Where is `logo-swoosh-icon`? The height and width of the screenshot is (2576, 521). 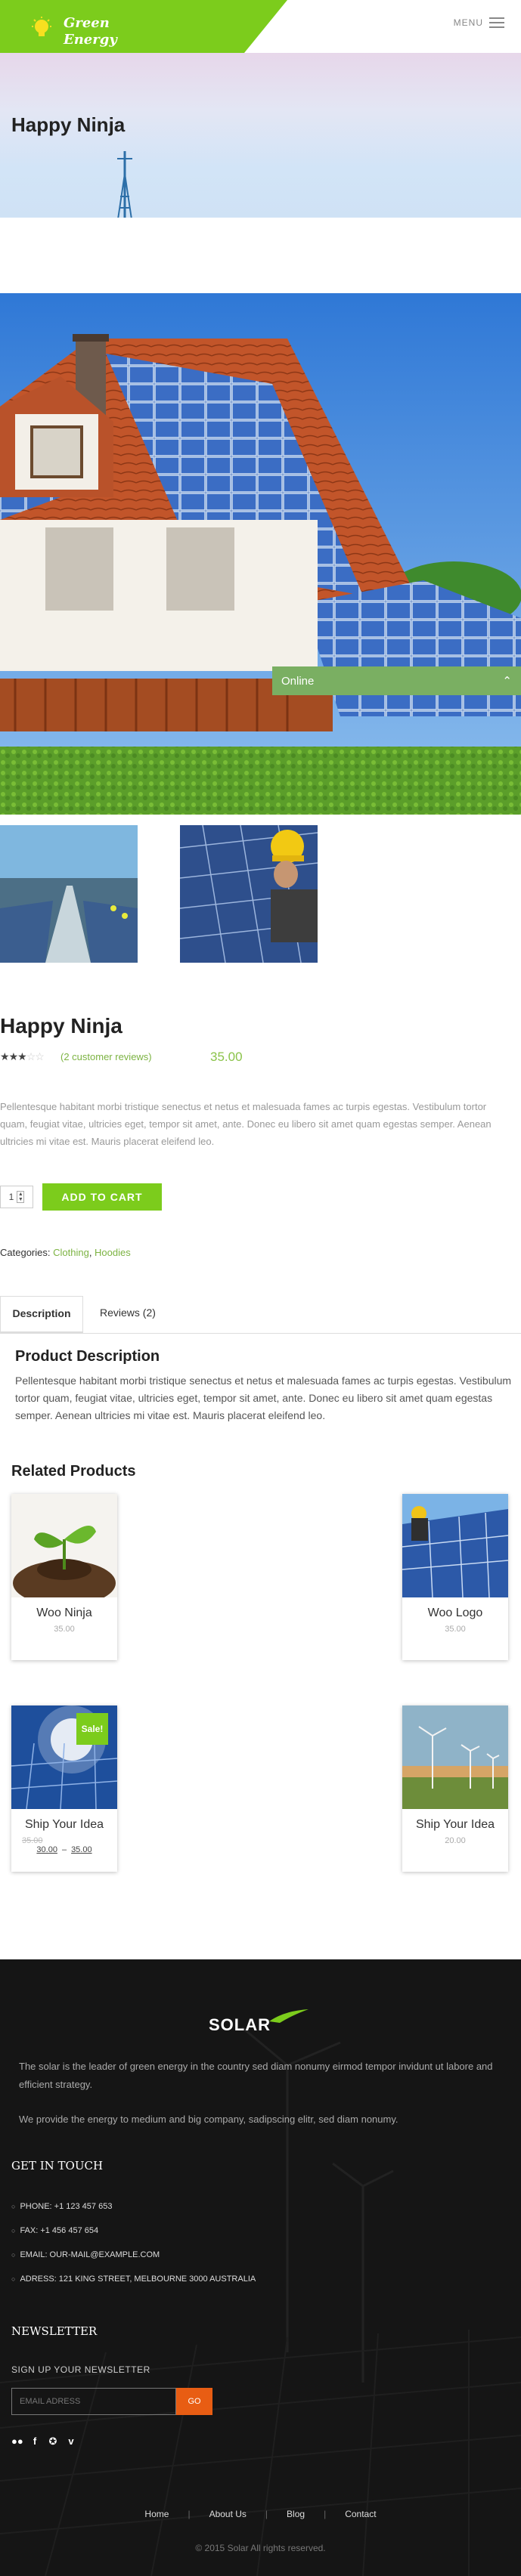
logo-swoosh-icon is located at coordinates (289, 2016).